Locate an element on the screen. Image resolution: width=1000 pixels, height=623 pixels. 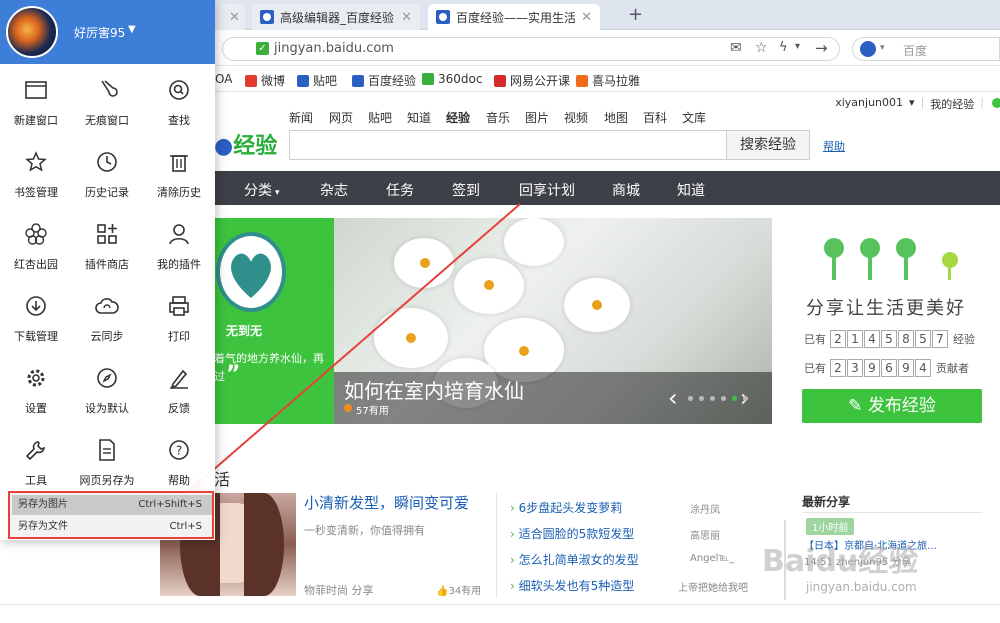
list-item: › 怎么扎简单淑女的发型 is located at coordinates (574, 559).